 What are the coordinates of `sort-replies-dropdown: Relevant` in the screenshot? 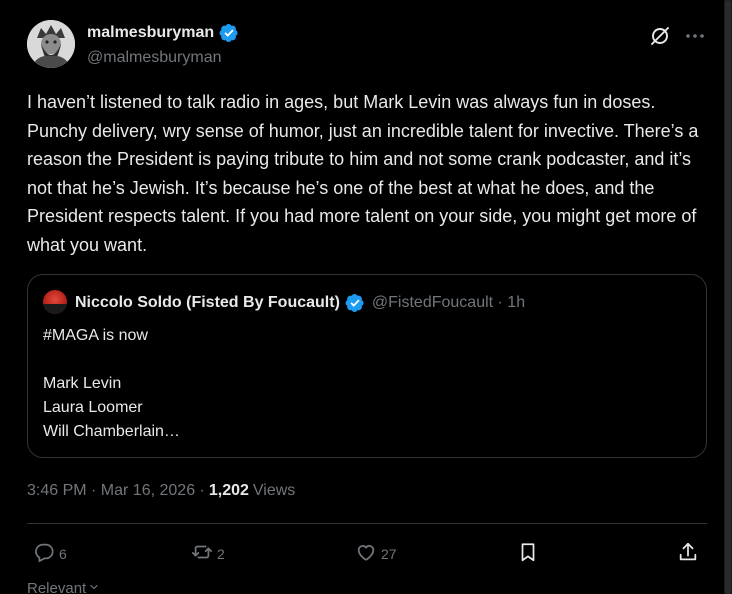 It's located at (63, 587).